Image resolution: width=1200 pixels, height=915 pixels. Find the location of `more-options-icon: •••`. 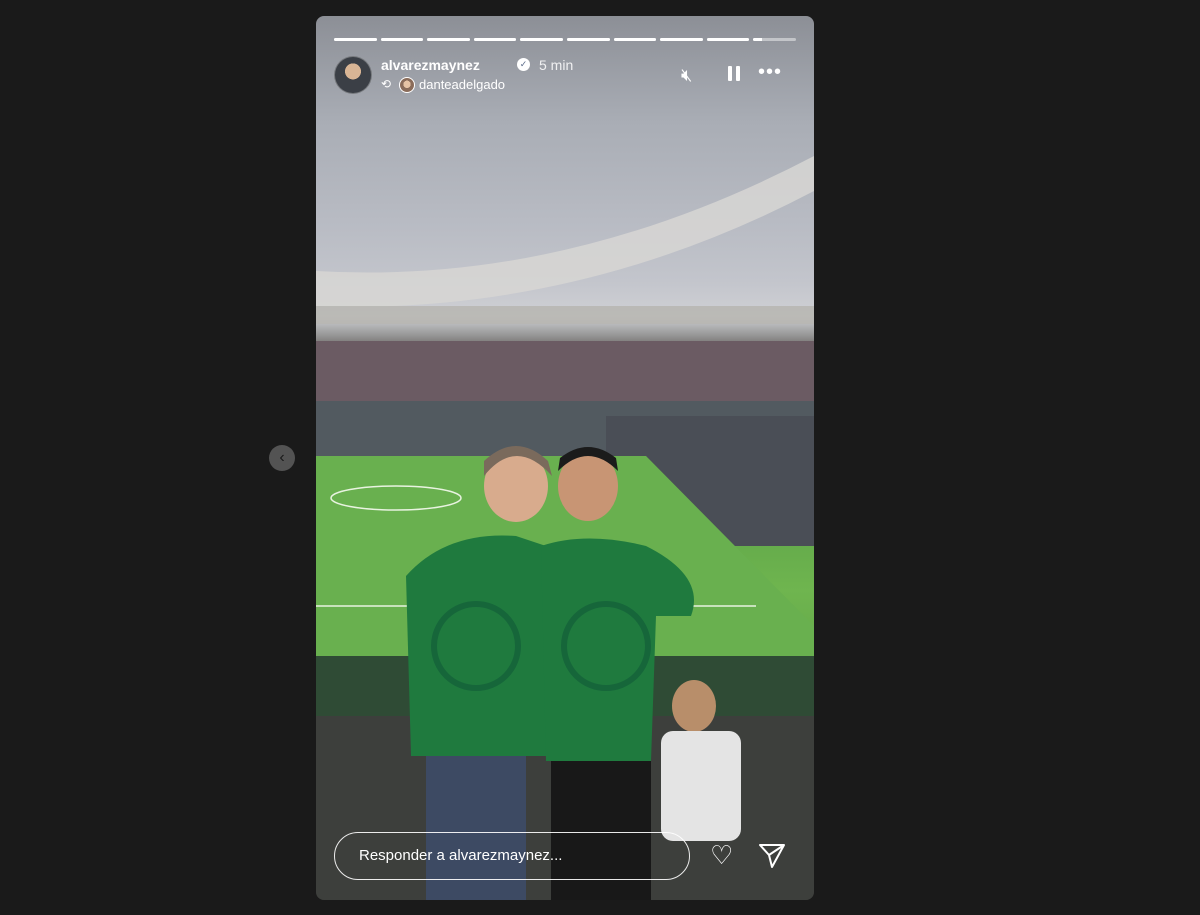

more-options-icon: ••• is located at coordinates (770, 72).